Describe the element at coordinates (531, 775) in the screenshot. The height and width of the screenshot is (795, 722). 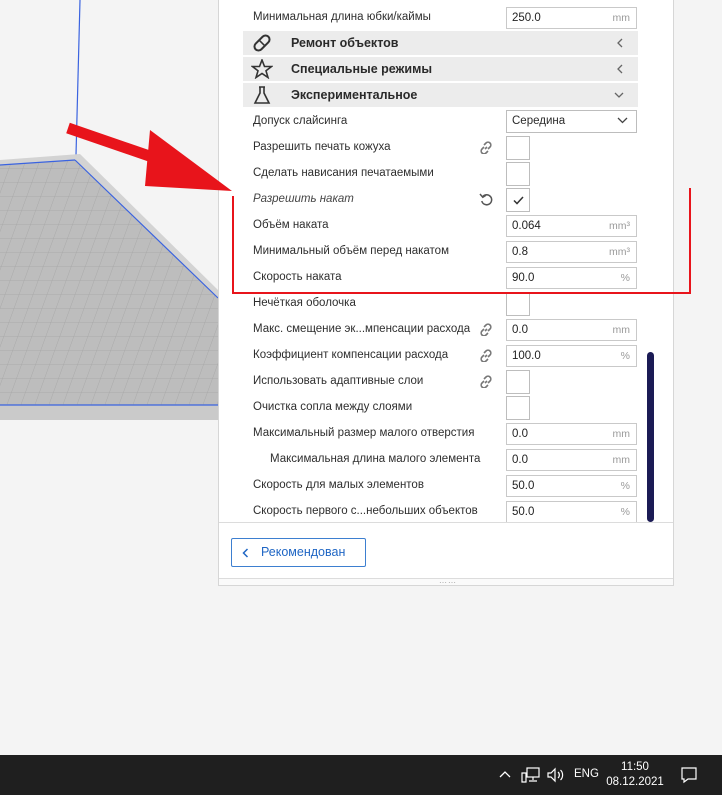
I see `network-icon` at that location.